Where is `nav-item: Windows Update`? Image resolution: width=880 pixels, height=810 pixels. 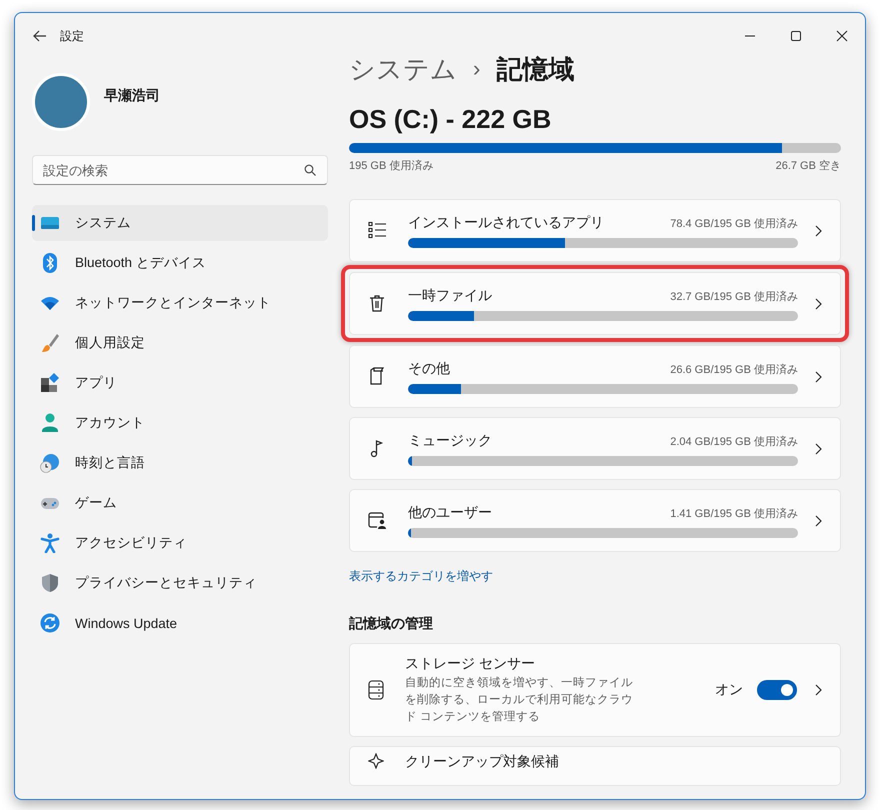 nav-item: Windows Update is located at coordinates (180, 623).